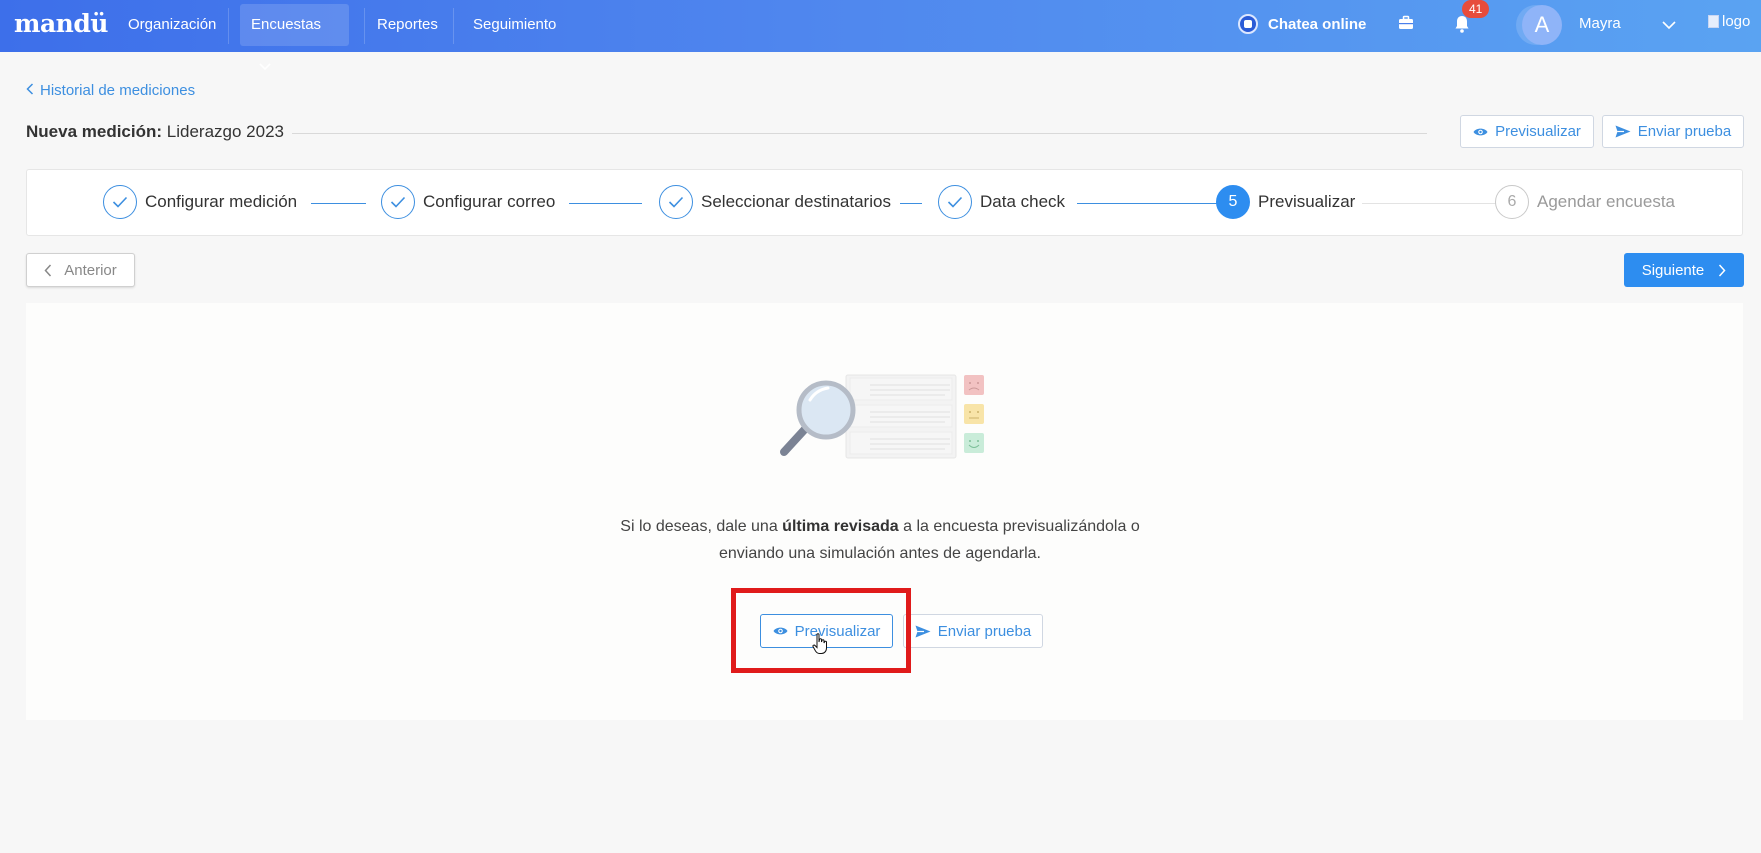 The width and height of the screenshot is (1761, 853). Describe the element at coordinates (221, 201) in the screenshot. I see `step-label: Configurar medición` at that location.